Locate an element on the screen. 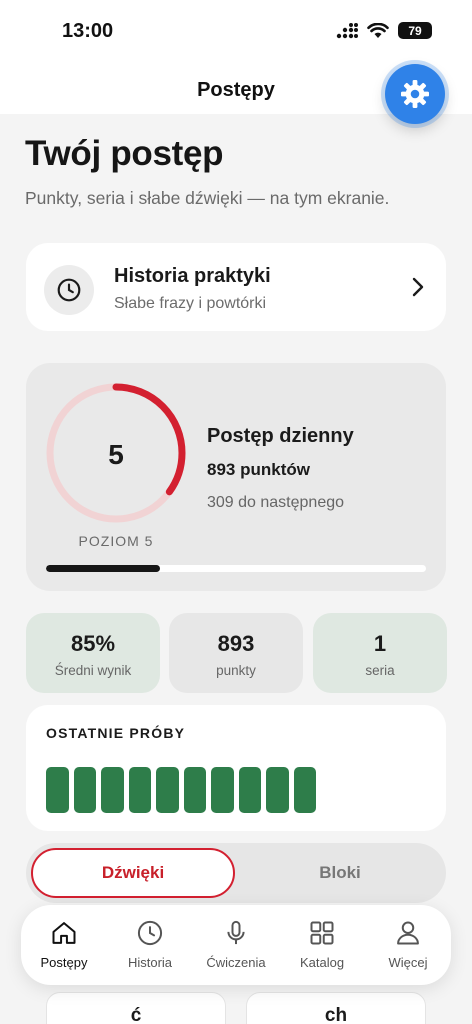  gear-icon is located at coordinates (415, 94).